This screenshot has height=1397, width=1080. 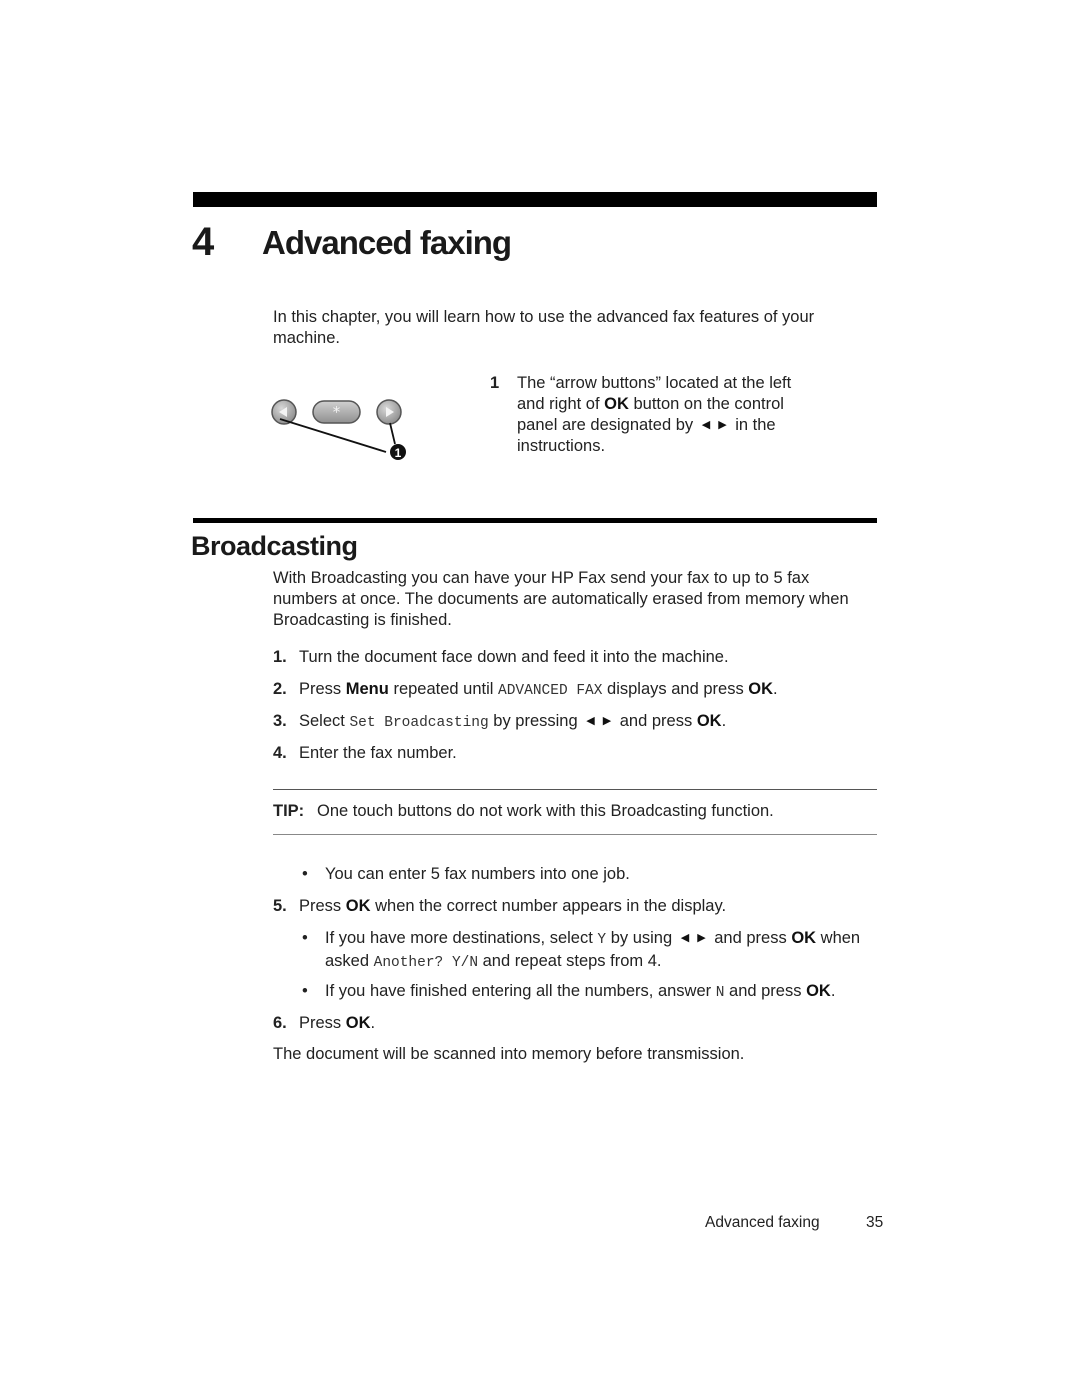 What do you see at coordinates (389, 412) in the screenshot?
I see `right-arrow-button-icon` at bounding box center [389, 412].